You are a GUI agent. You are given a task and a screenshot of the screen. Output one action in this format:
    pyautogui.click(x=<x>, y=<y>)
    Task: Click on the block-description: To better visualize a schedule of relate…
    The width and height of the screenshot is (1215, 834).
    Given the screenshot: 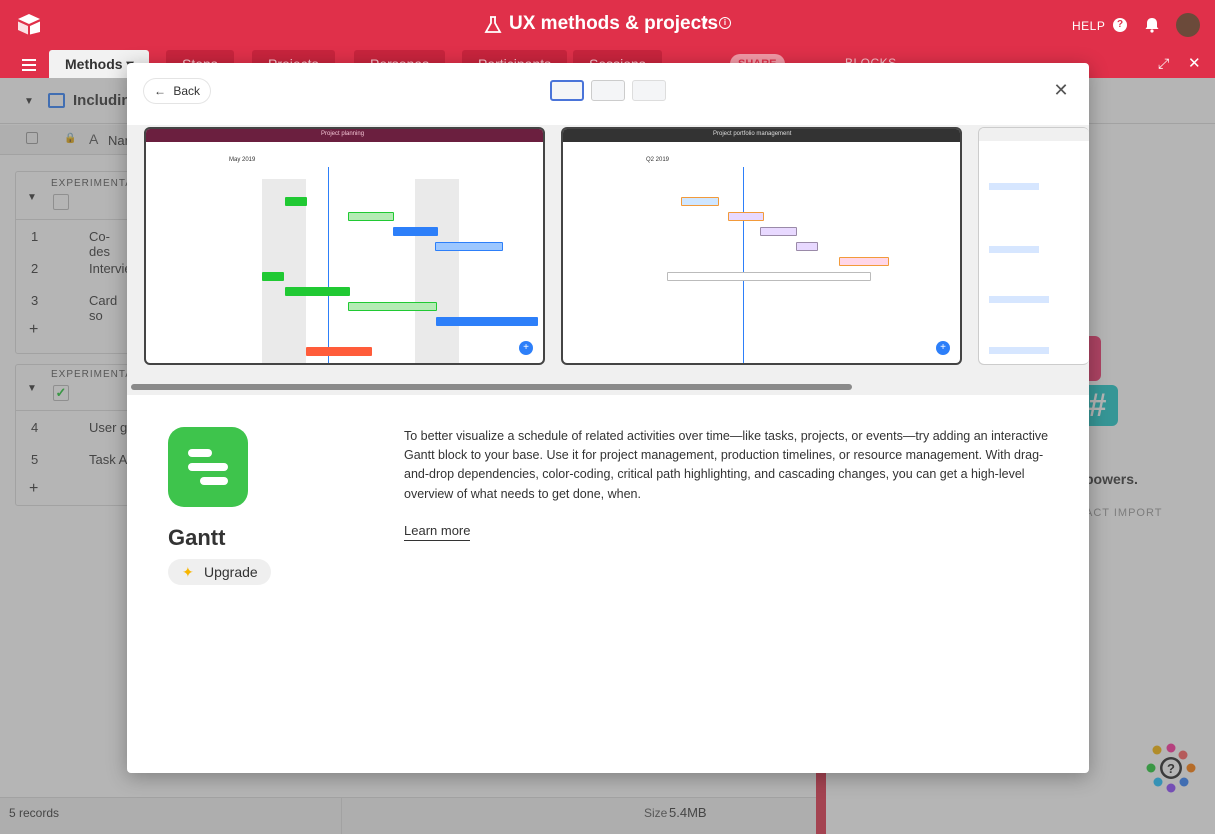 What is the action you would take?
    pyautogui.click(x=726, y=465)
    